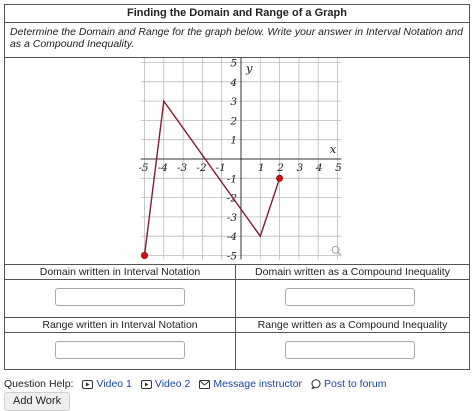 Image resolution: width=474 pixels, height=411 pixels. I want to click on range-interval-cell: Range written in Interval Notation, so click(120, 344).